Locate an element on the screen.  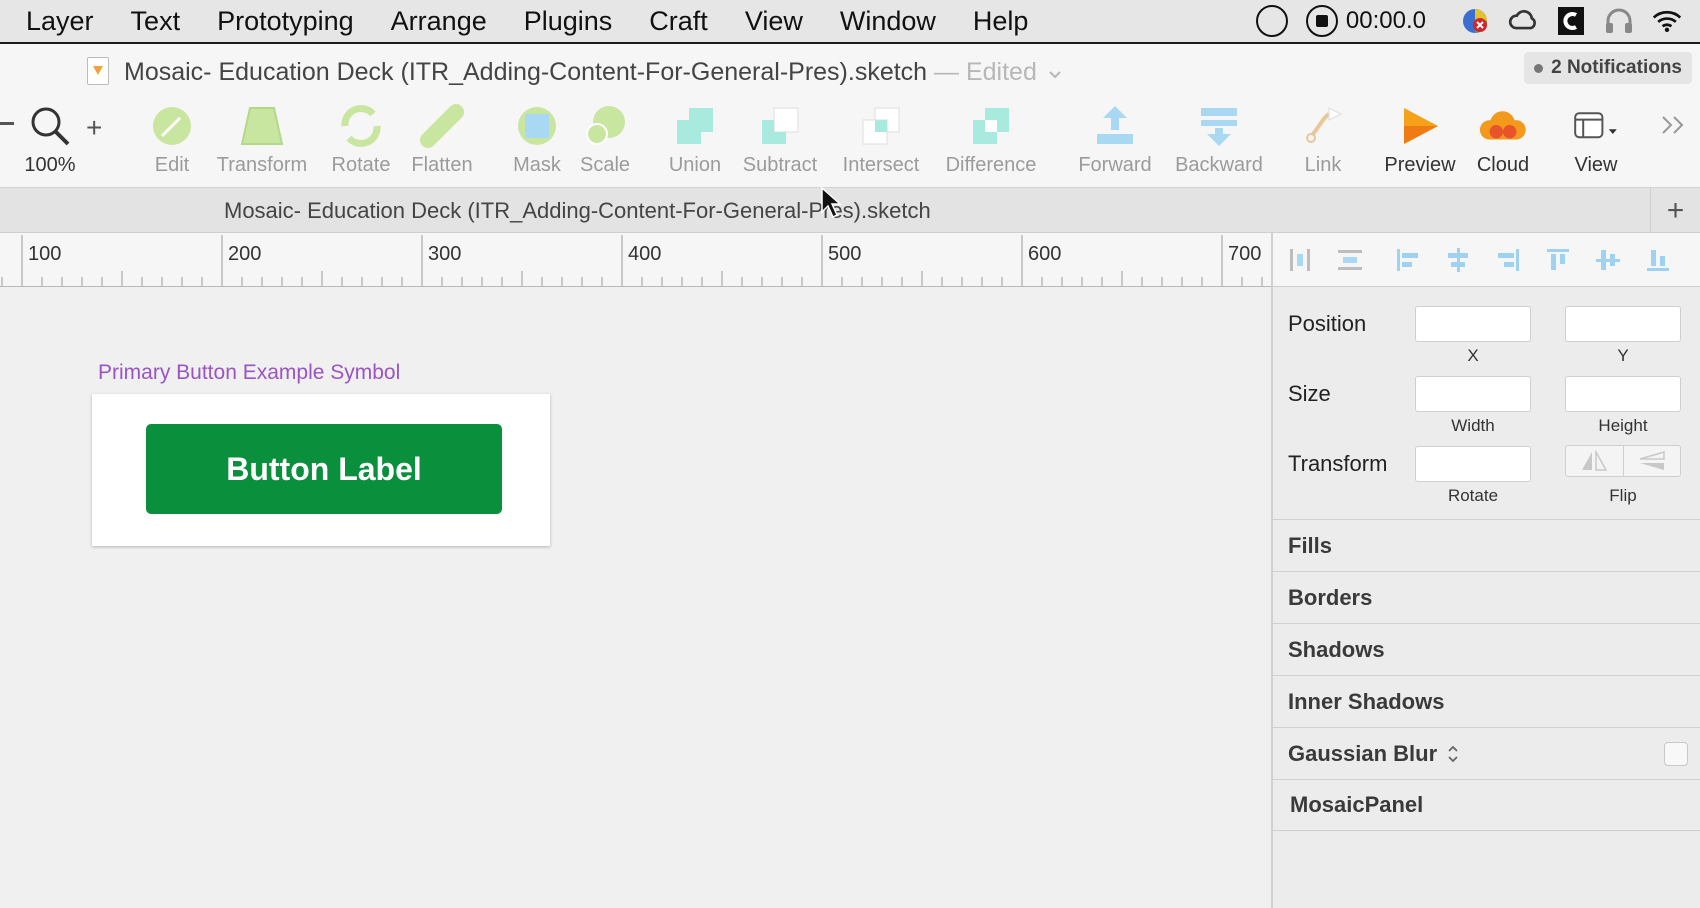
intersect-tool: Intersect is located at coordinates (881, 144).